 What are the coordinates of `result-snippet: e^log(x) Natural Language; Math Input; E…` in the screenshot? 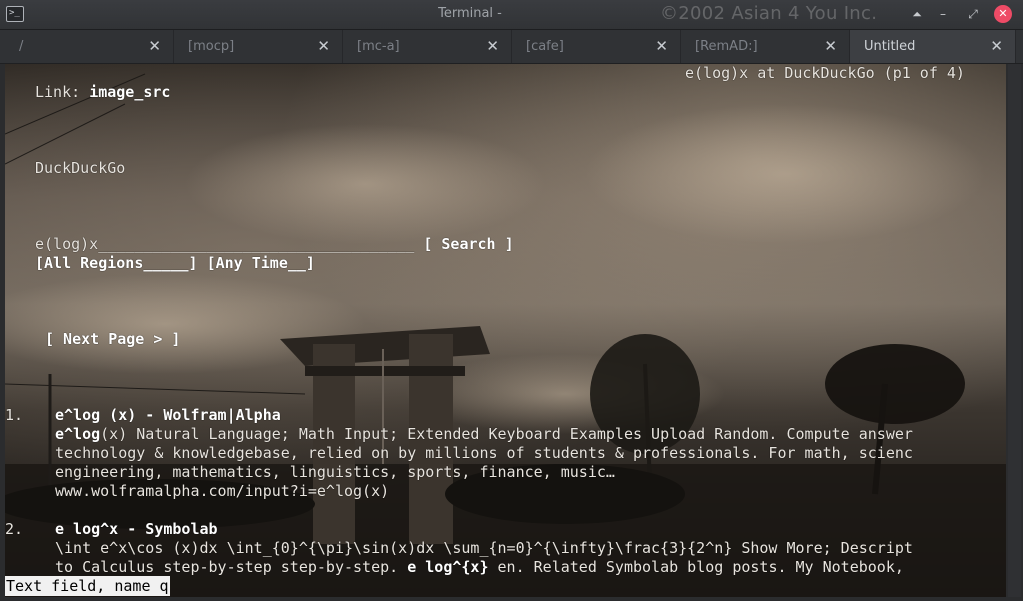 It's located at (484, 434).